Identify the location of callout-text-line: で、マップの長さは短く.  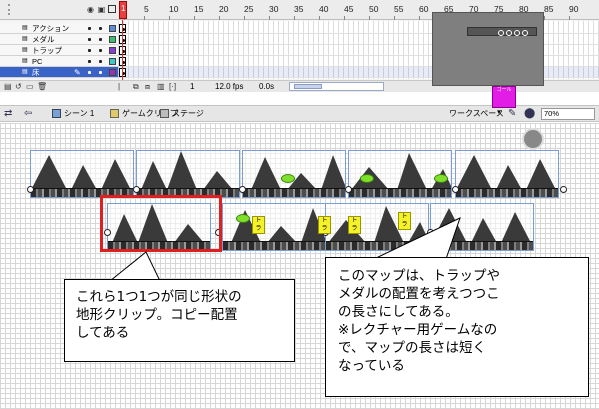
(412, 348).